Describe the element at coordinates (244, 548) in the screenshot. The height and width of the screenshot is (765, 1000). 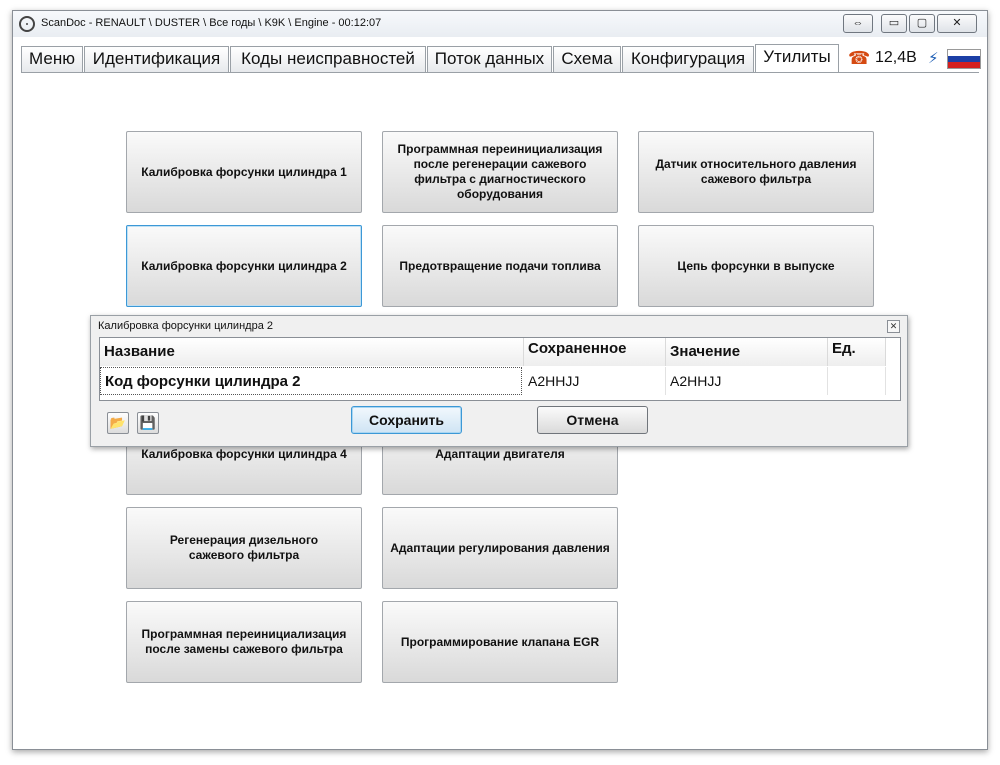
I see `function-button-dpf-regeneration: Регенерация дизельного сажевого фильтра` at that location.